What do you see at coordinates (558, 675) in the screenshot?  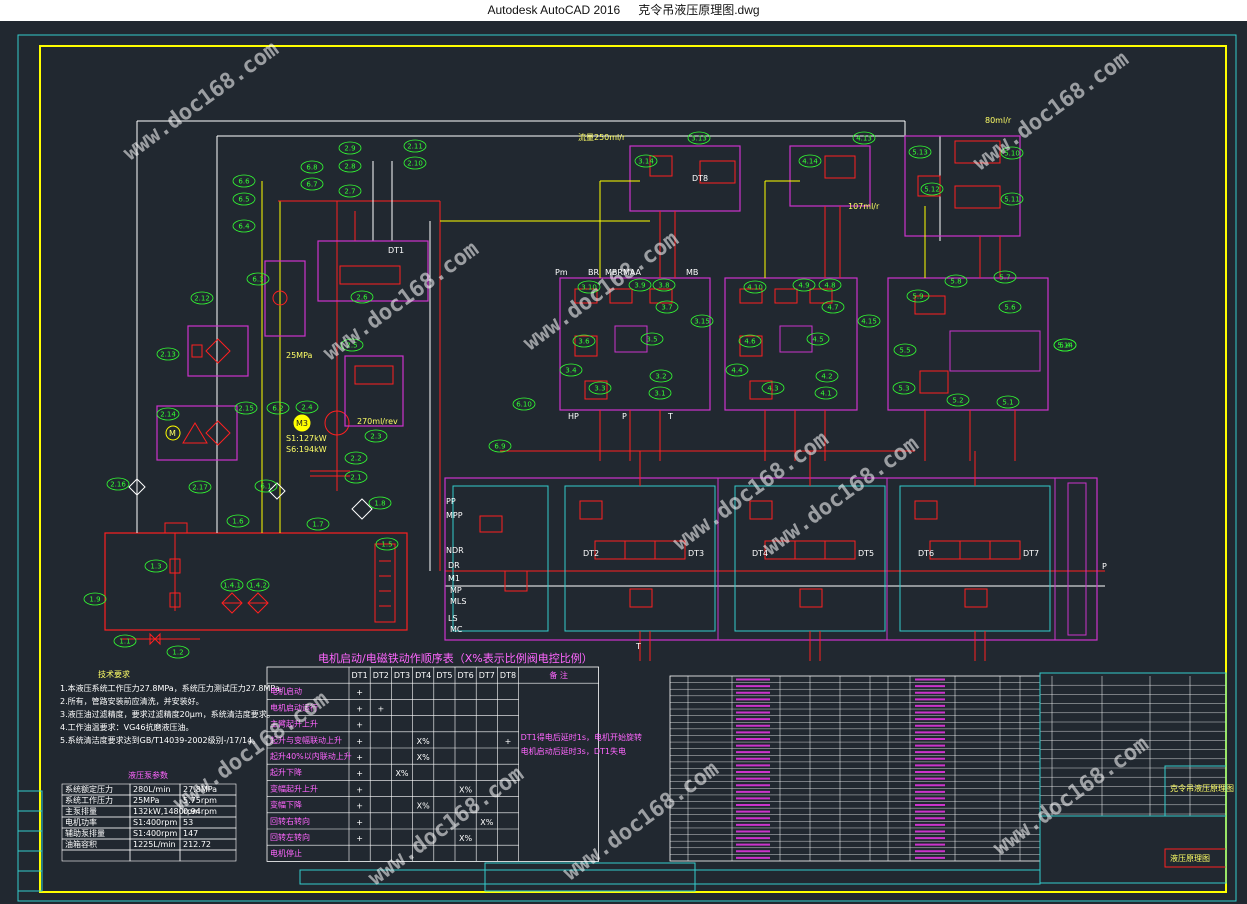 I see `remark-header: 备 注` at bounding box center [558, 675].